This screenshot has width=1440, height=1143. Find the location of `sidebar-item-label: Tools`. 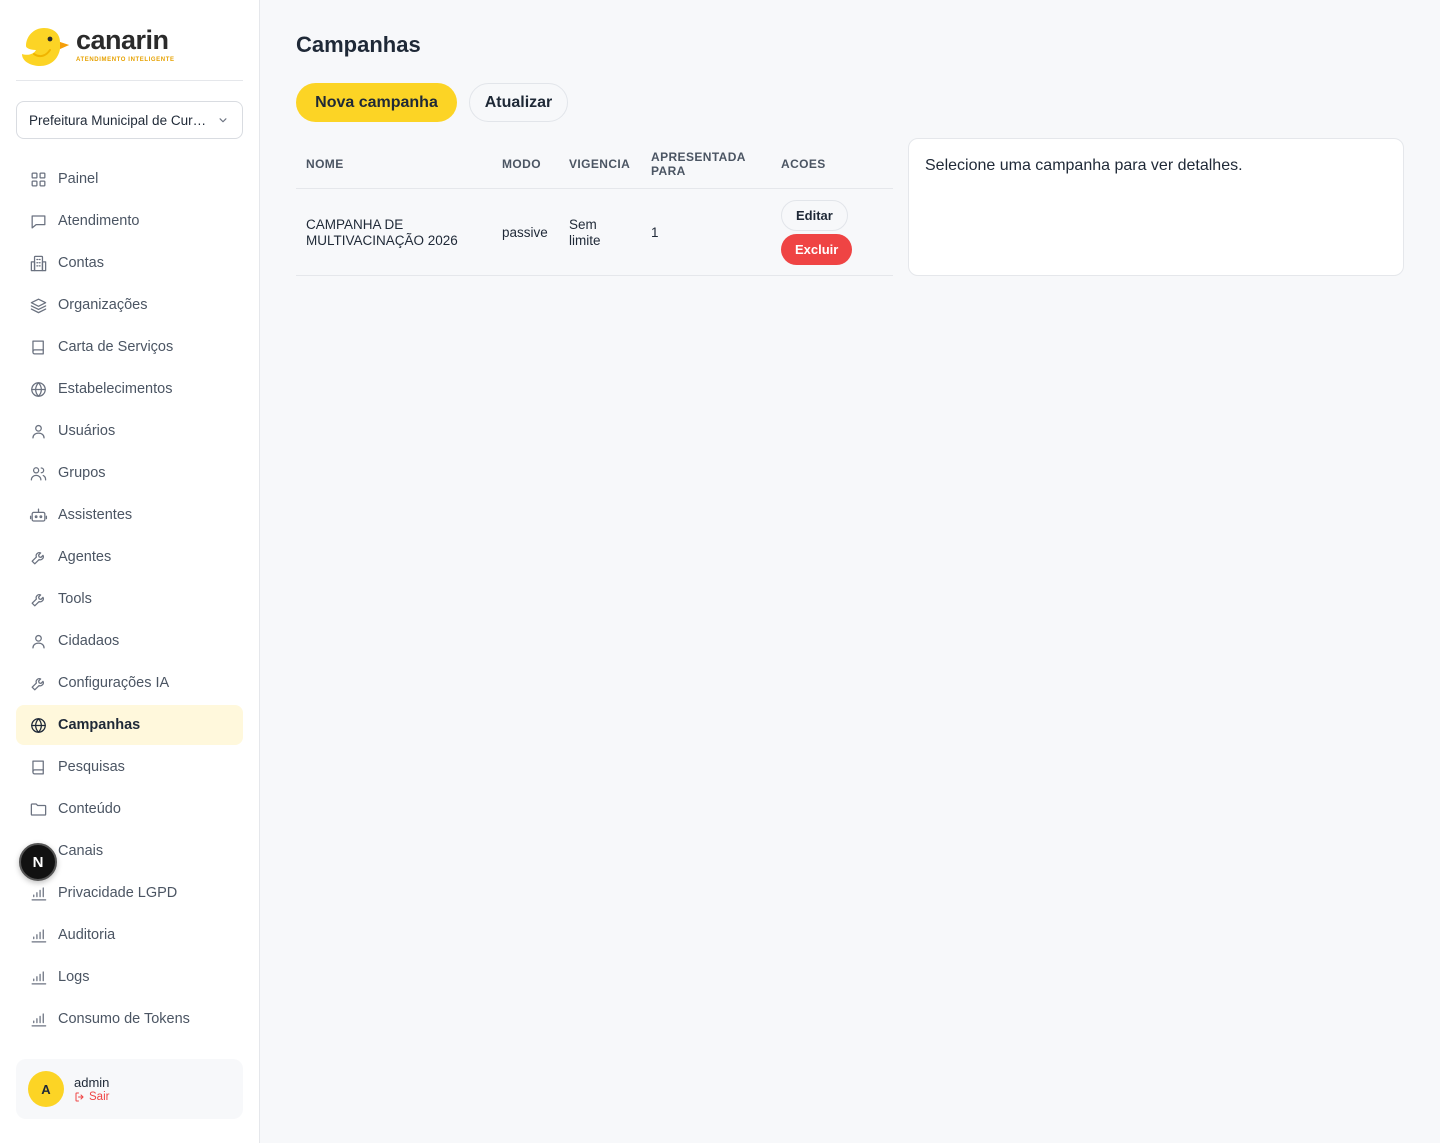

sidebar-item-label: Tools is located at coordinates (75, 599).